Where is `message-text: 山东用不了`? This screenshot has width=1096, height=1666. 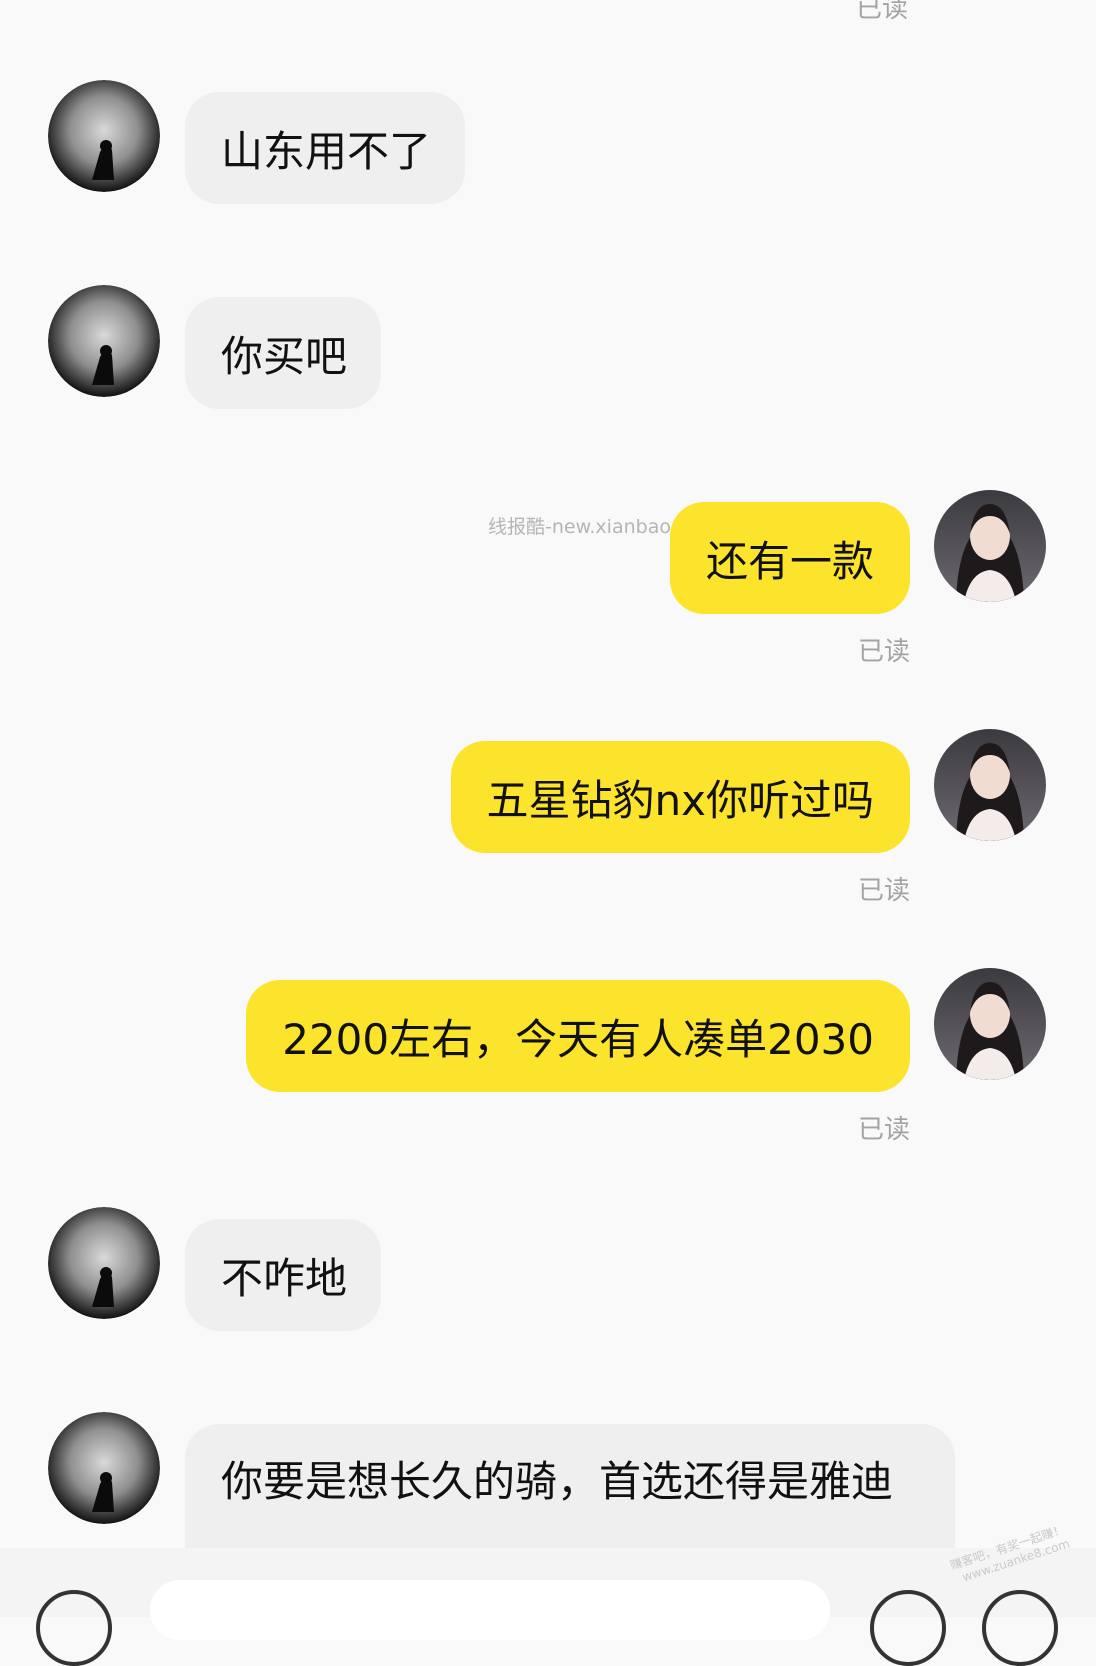 message-text: 山东用不了 is located at coordinates (326, 151).